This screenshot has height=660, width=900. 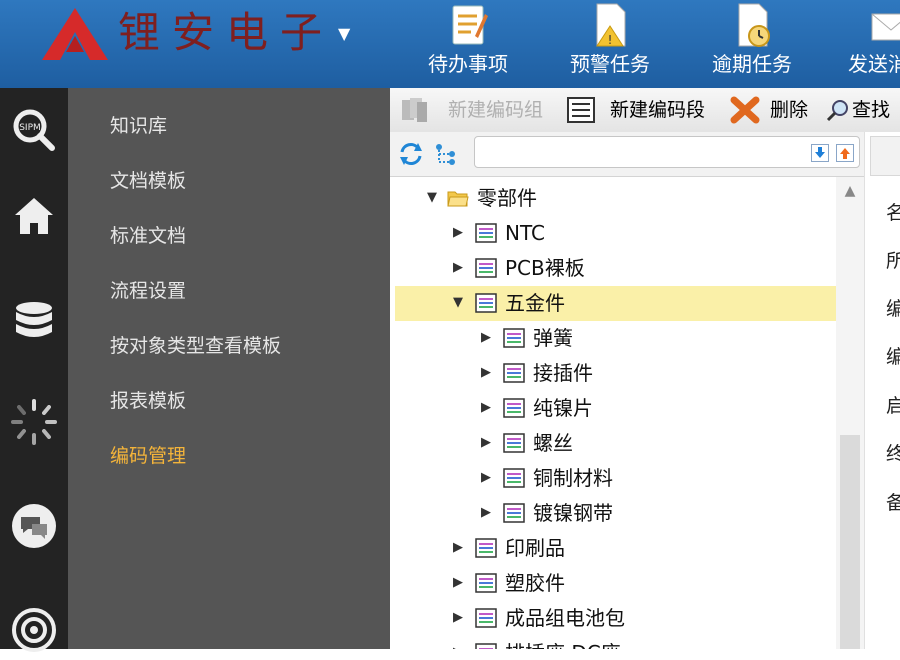 I want to click on arrow-down-icon, so click(x=820, y=152).